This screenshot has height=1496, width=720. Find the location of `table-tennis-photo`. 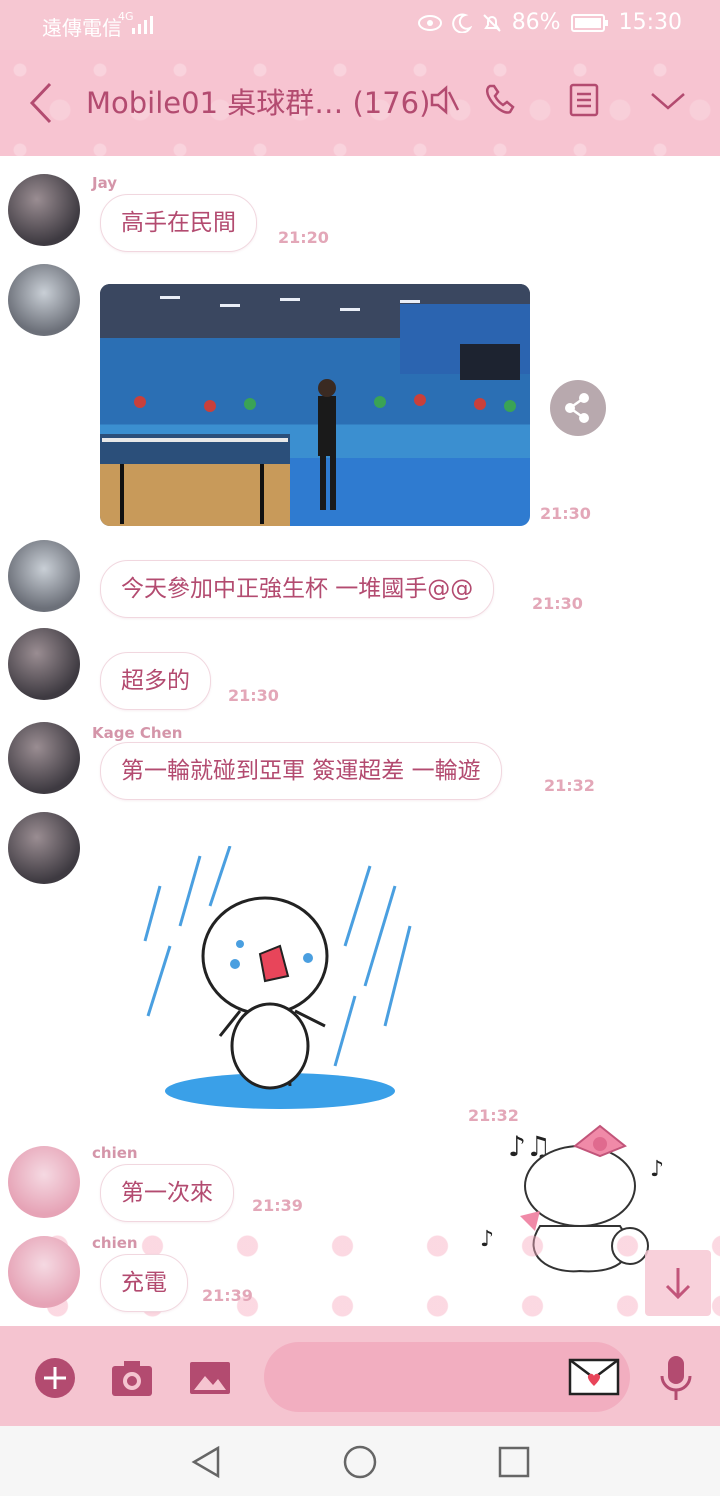

table-tennis-photo is located at coordinates (315, 405).